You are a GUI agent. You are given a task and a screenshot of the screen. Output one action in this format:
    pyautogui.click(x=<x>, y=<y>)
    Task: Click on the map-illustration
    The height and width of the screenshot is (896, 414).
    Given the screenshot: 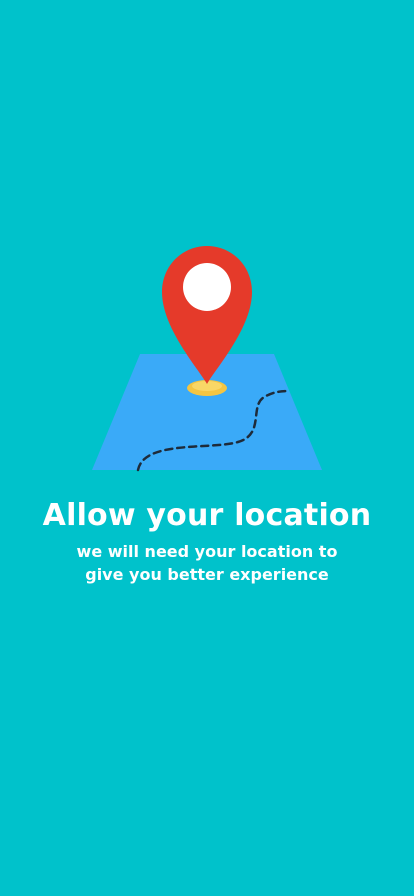 What is the action you would take?
    pyautogui.click(x=207, y=359)
    